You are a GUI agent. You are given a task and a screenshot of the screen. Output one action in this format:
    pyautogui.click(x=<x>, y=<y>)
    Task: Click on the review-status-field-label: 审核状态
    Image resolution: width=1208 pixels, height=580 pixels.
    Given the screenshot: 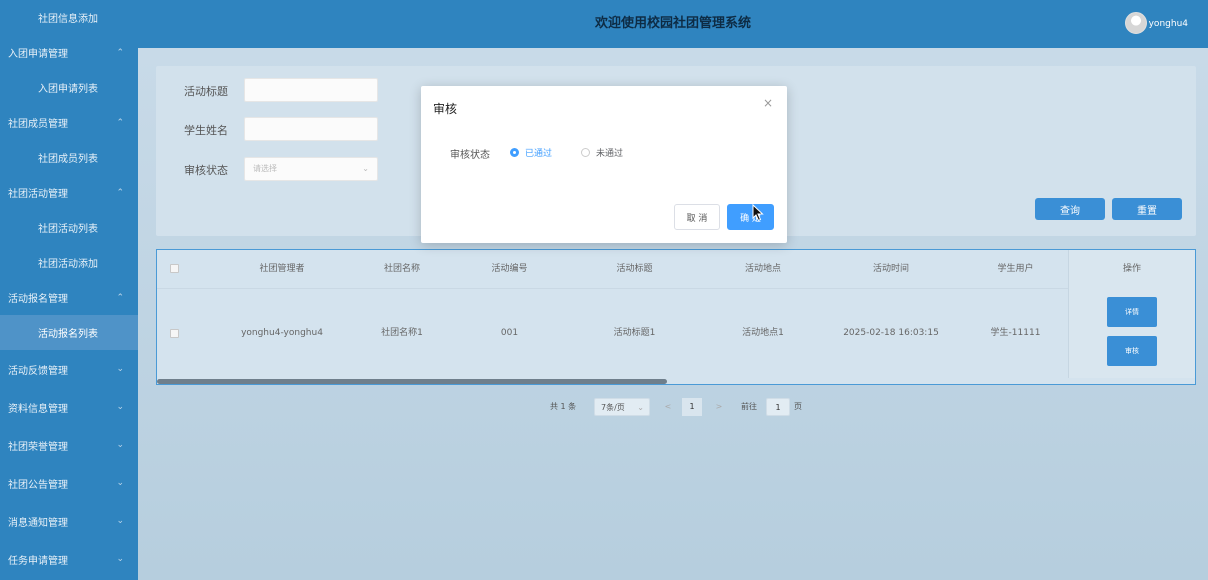 What is the action you would take?
    pyautogui.click(x=470, y=155)
    